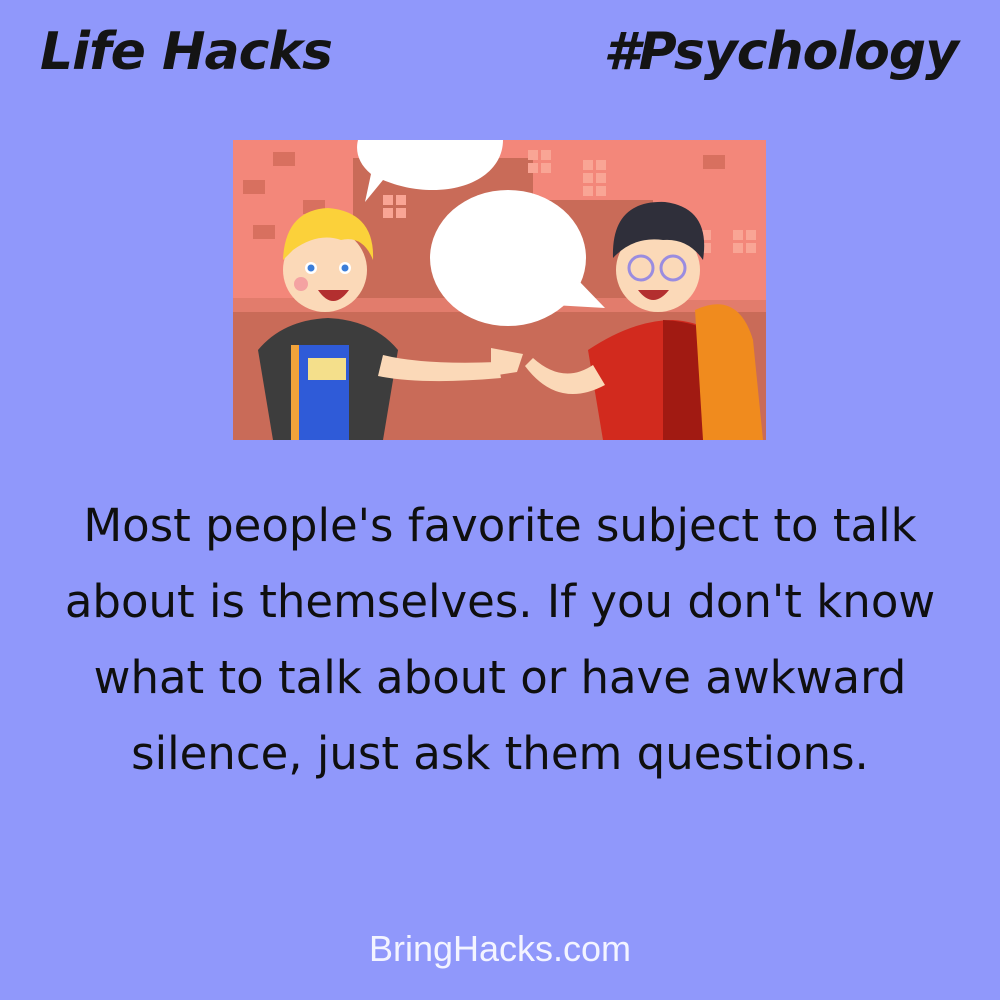 This screenshot has width=1000, height=1000. Describe the element at coordinates (500, 948) in the screenshot. I see `site-watermark: BringHacks.com` at that location.